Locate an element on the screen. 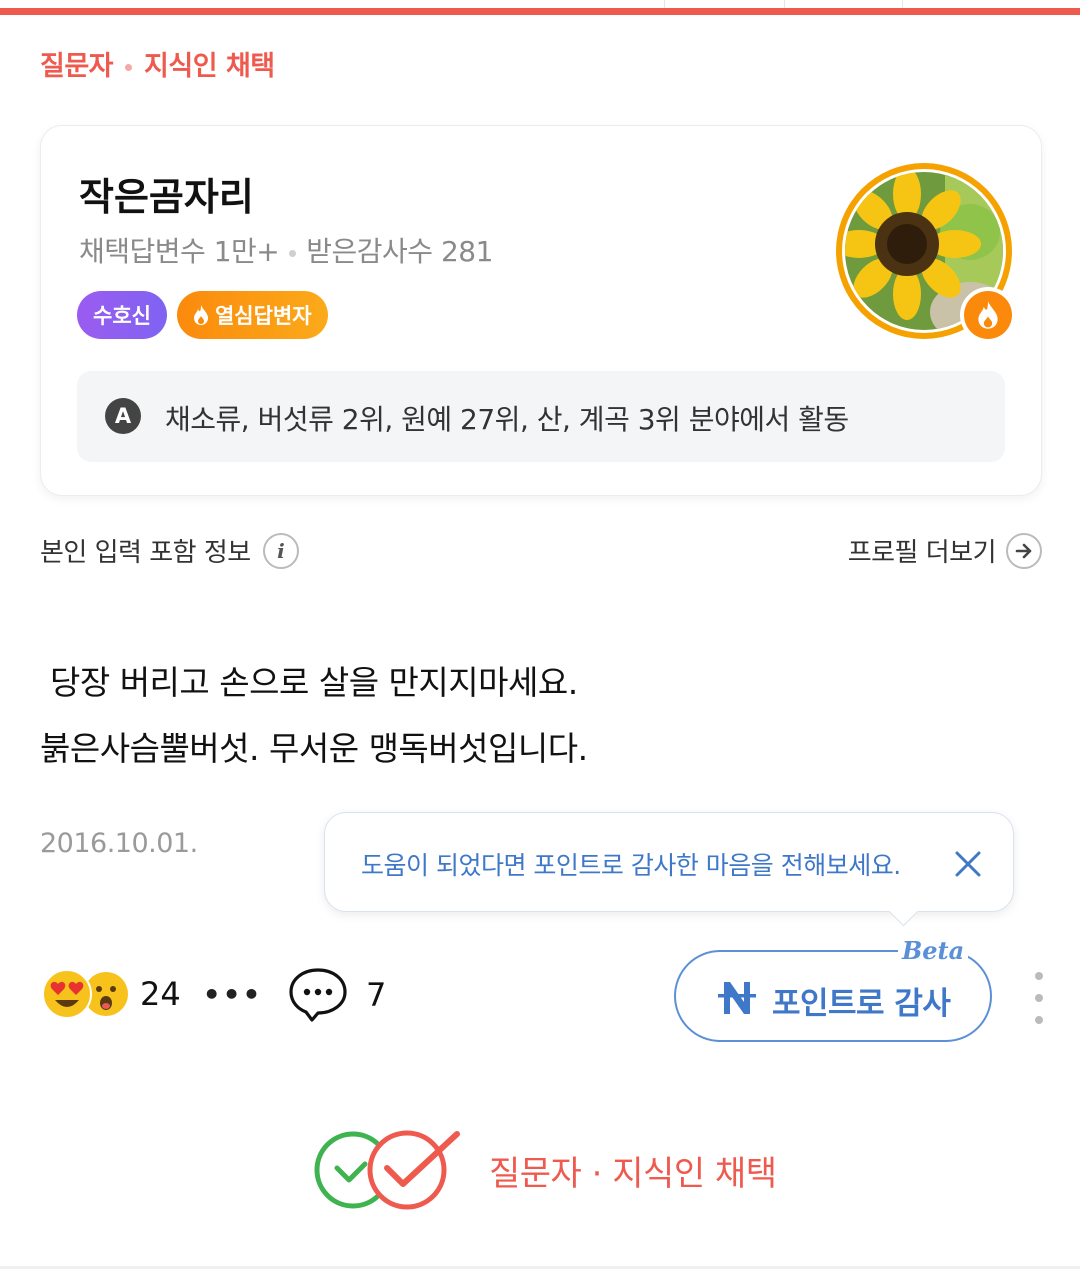 The height and width of the screenshot is (1269, 1080). beta-label: Beta is located at coordinates (933, 950).